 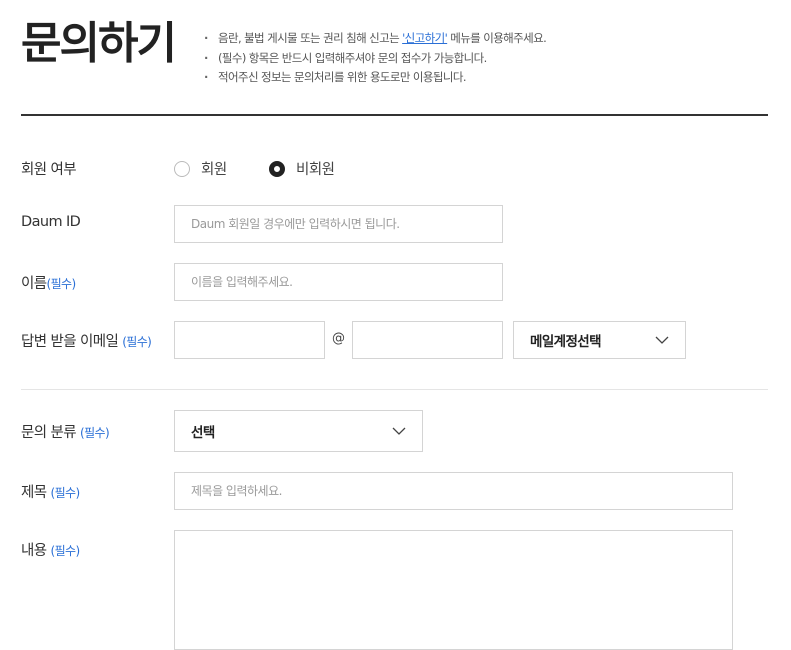 I want to click on content-label-text: 내용, so click(x=34, y=551).